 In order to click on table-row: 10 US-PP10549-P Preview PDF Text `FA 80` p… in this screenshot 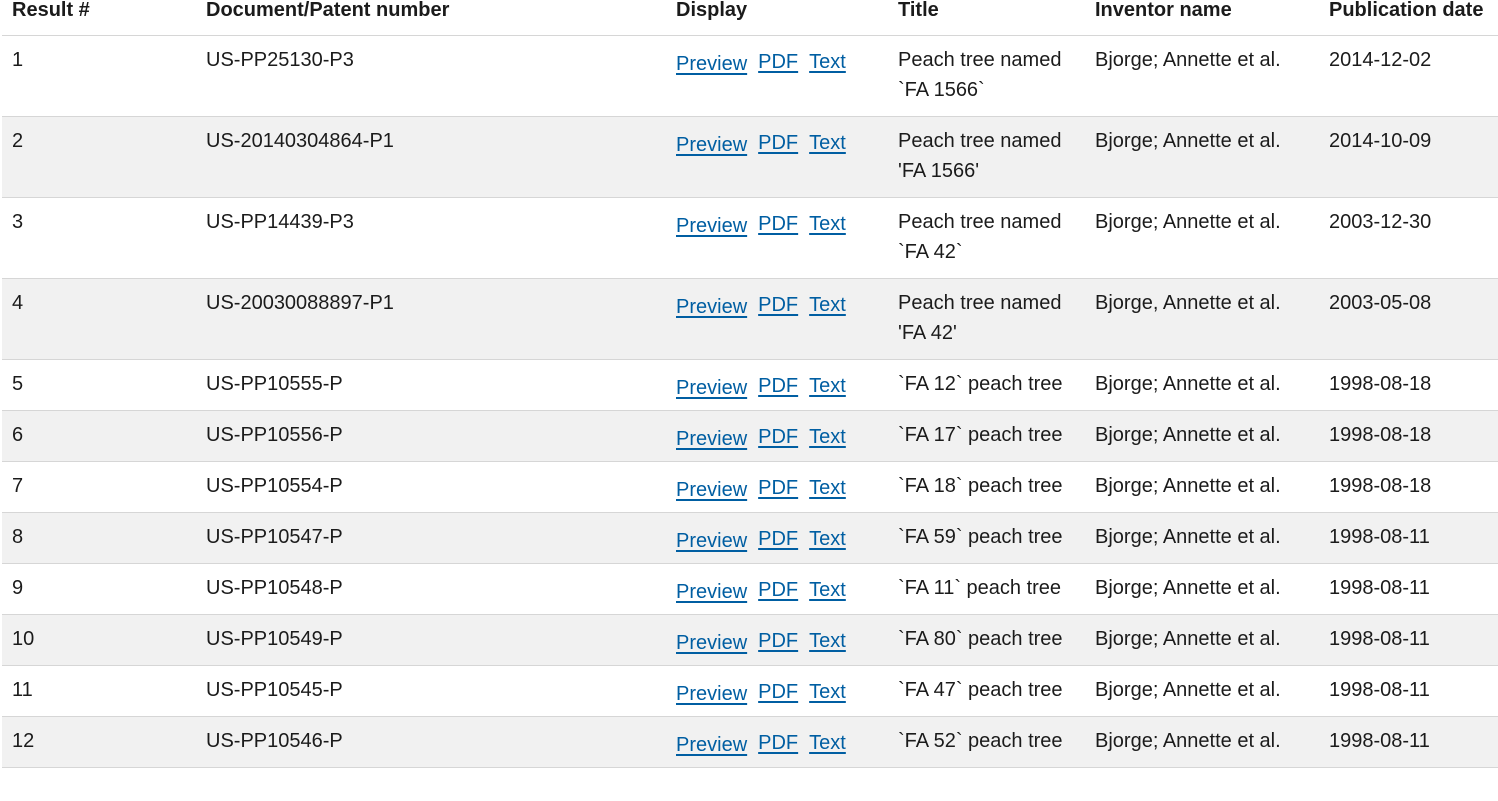, I will do `click(750, 640)`.